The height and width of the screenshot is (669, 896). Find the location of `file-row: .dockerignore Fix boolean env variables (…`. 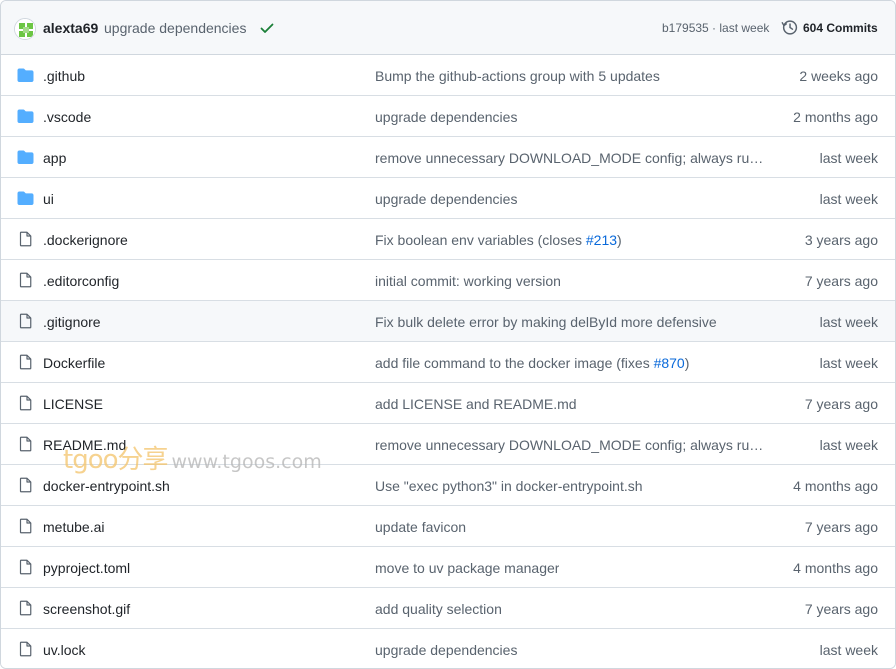

file-row: .dockerignore Fix boolean env variables (… is located at coordinates (448, 239).